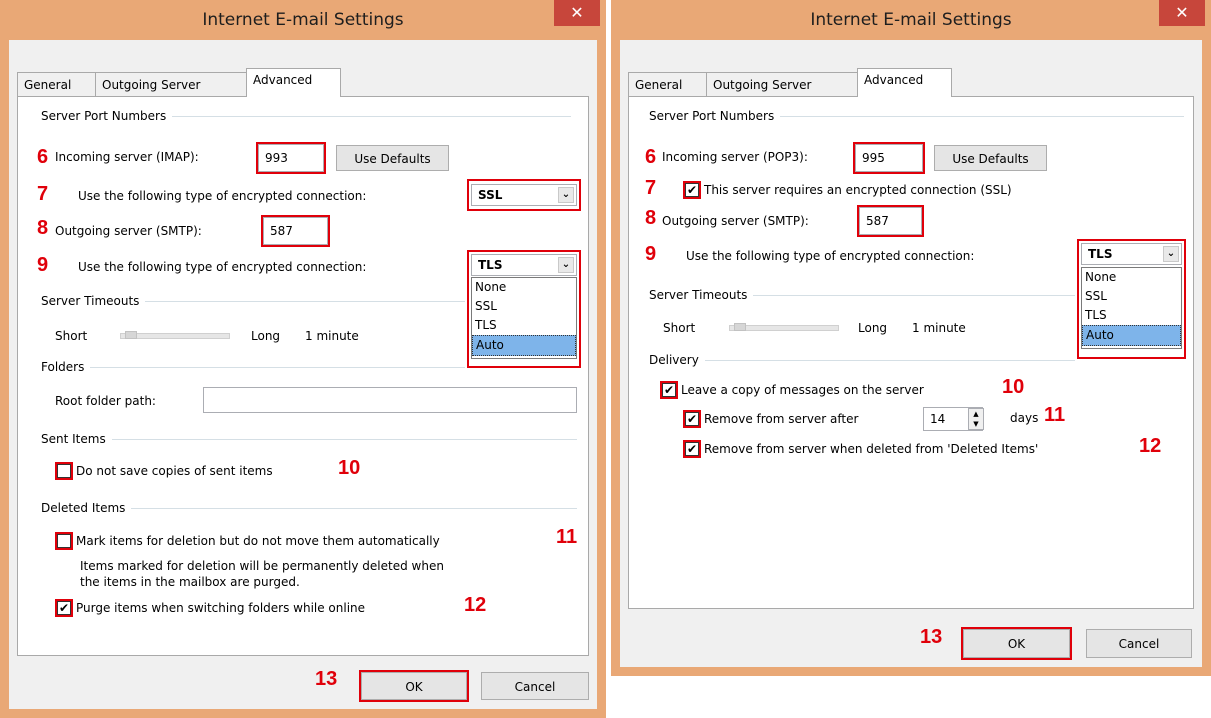  Describe the element at coordinates (73, 439) in the screenshot. I see `group-label: Sent Items` at that location.